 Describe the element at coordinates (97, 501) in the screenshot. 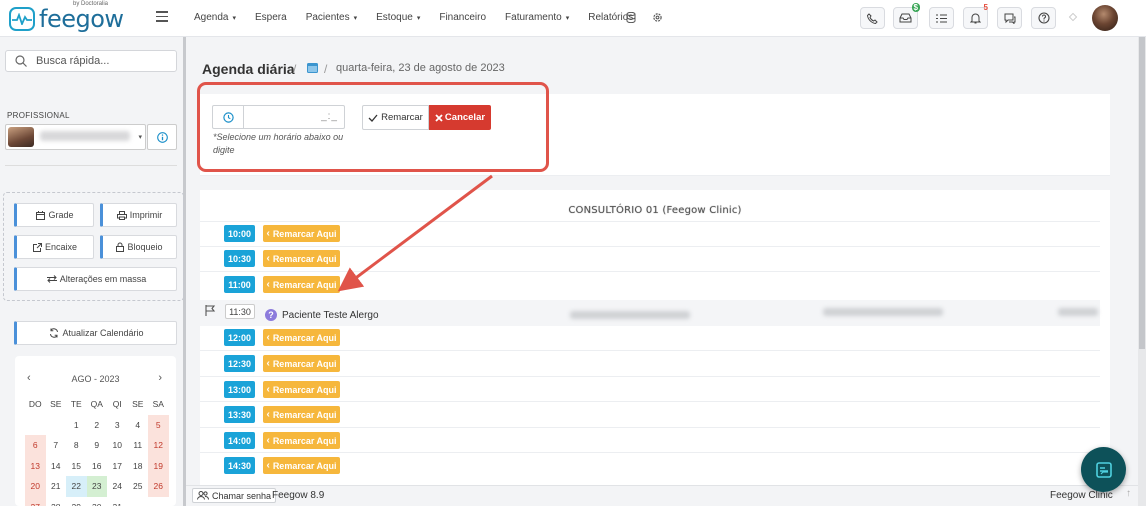

I see `calendar-day: 30` at that location.